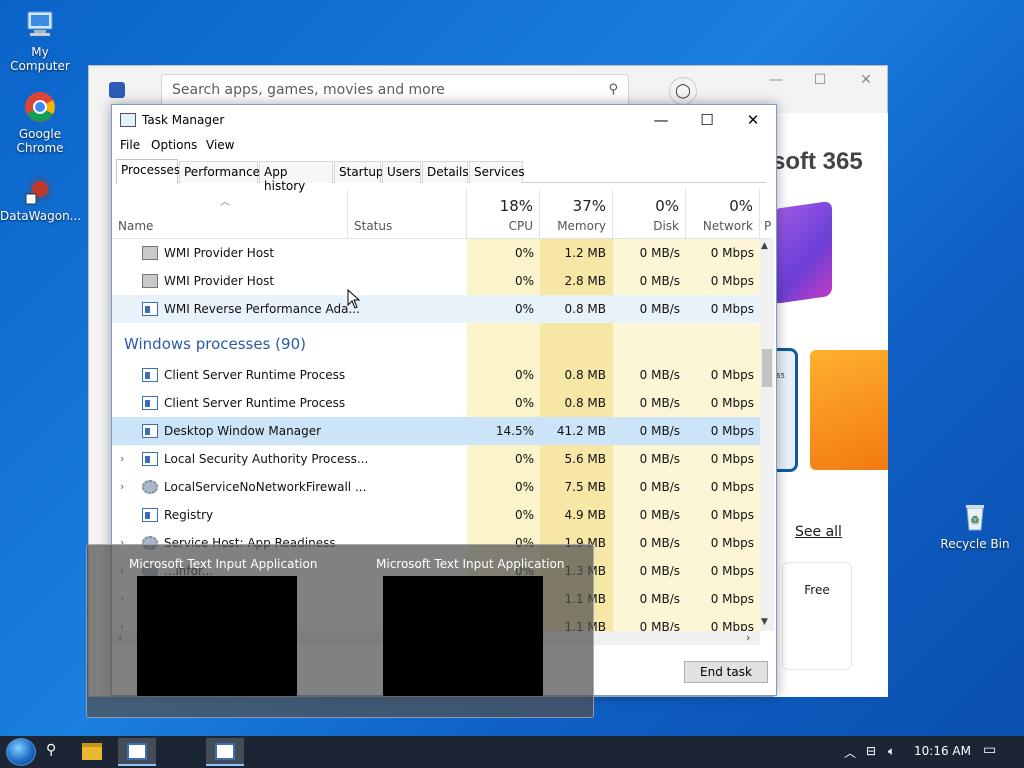 The width and height of the screenshot is (1024, 768). I want to click on store-card-blue, so click(787, 410).